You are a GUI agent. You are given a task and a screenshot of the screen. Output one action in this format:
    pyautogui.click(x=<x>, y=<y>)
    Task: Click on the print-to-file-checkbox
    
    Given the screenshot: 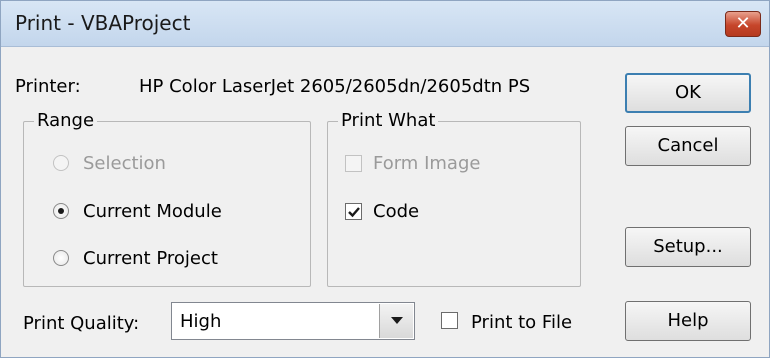 What is the action you would take?
    pyautogui.click(x=449, y=320)
    